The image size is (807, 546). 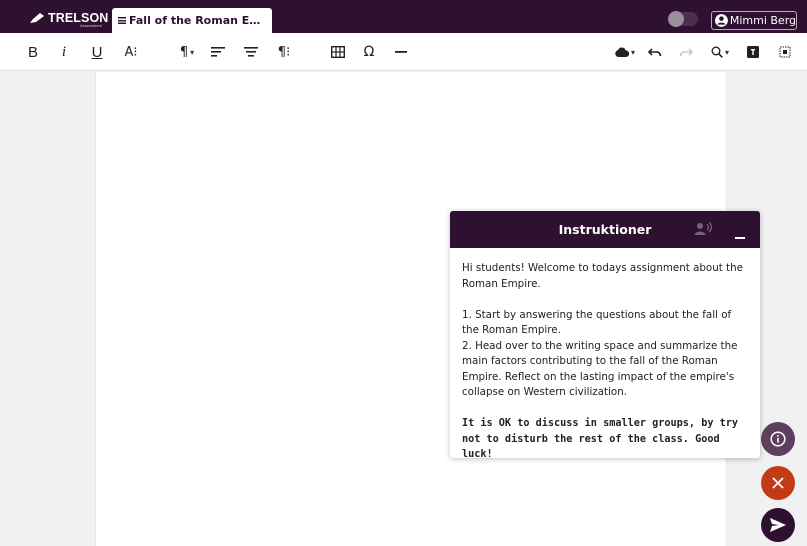 What do you see at coordinates (762, 20) in the screenshot?
I see `user-name: Mimmi Berg` at bounding box center [762, 20].